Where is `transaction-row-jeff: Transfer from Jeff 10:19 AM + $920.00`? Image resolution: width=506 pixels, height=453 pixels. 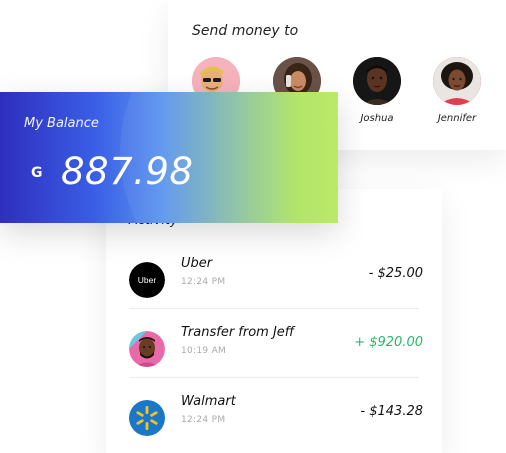 transaction-row-jeff: Transfer from Jeff 10:19 AM + $920.00 is located at coordinates (279, 351).